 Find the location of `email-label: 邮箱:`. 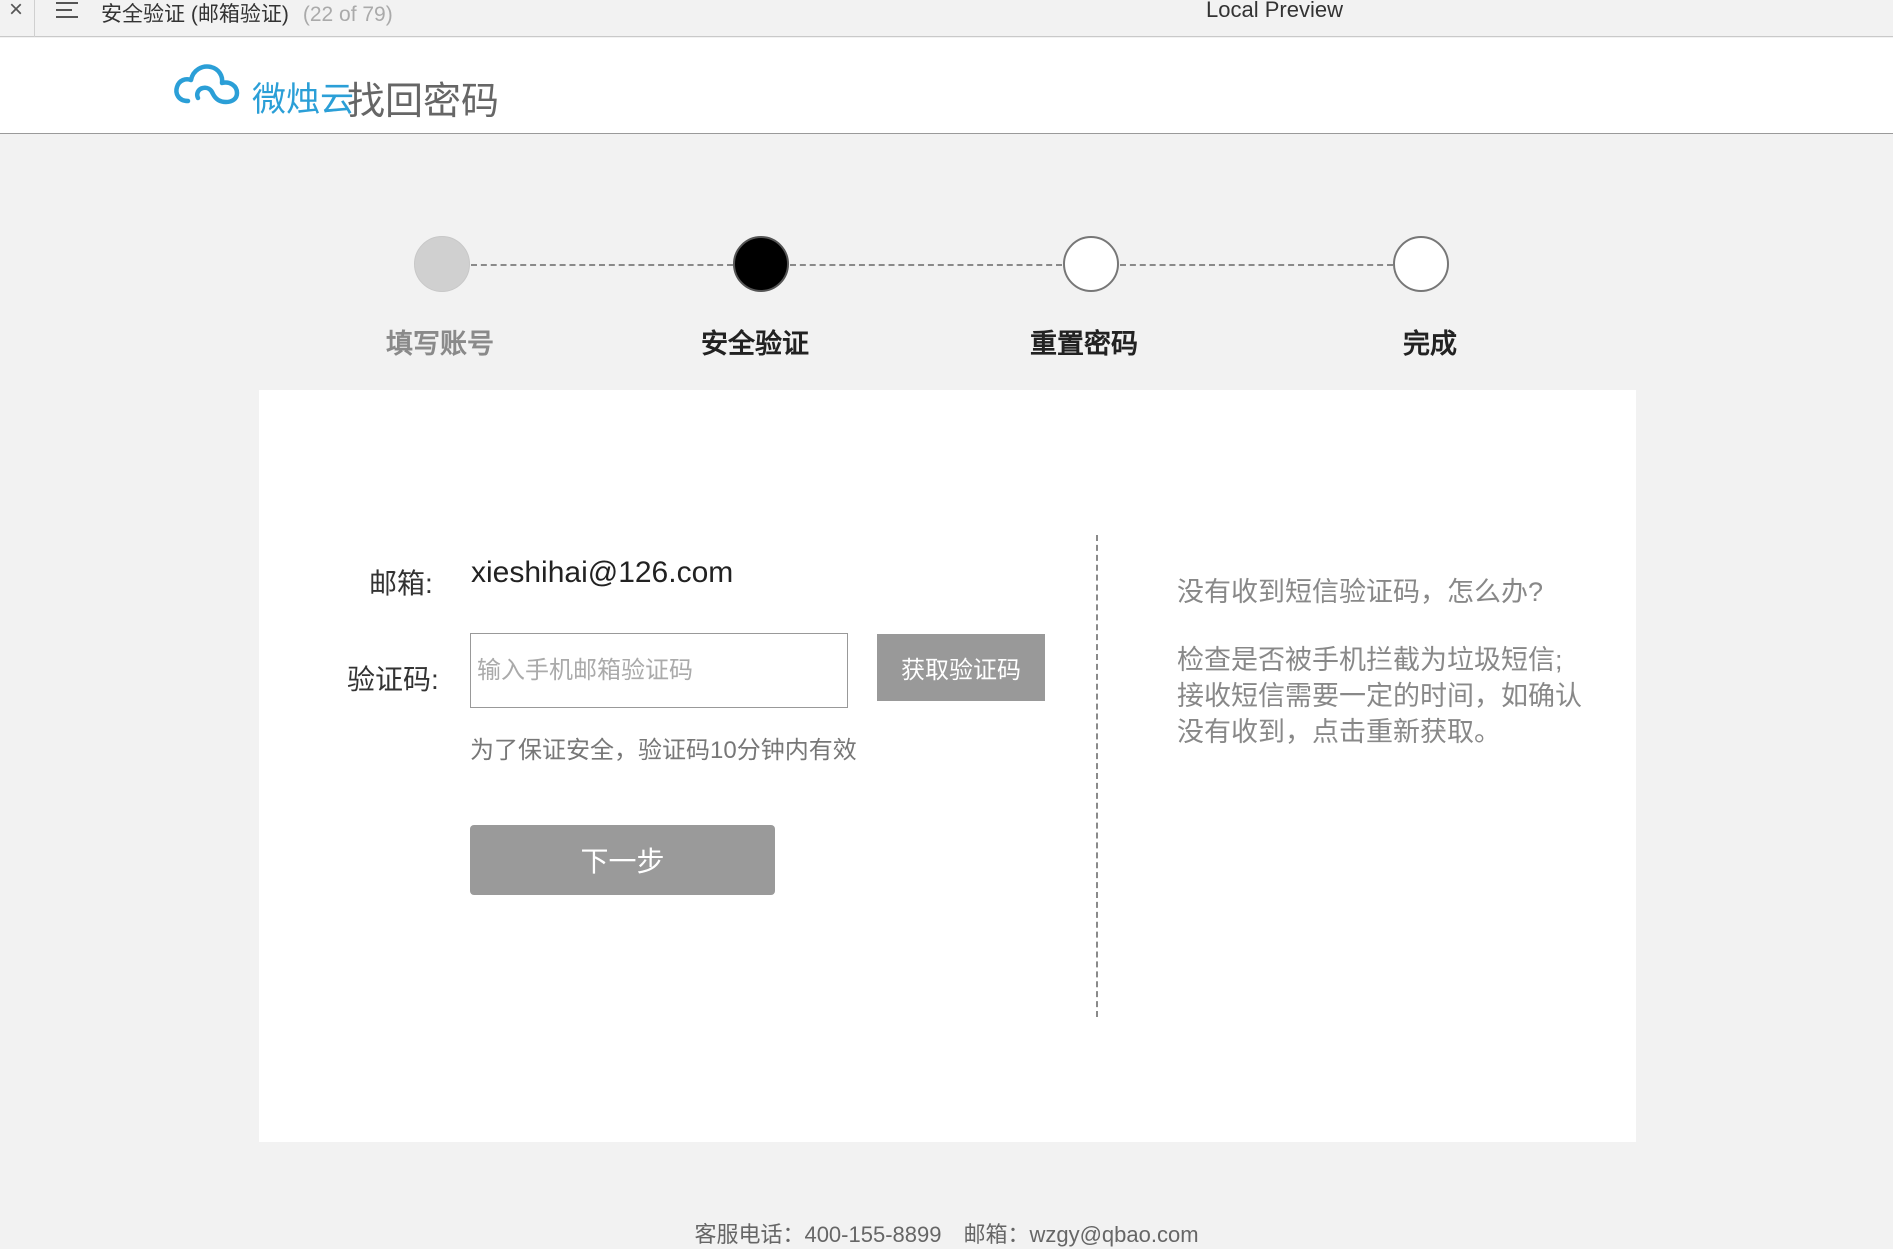

email-label: 邮箱: is located at coordinates (401, 583).